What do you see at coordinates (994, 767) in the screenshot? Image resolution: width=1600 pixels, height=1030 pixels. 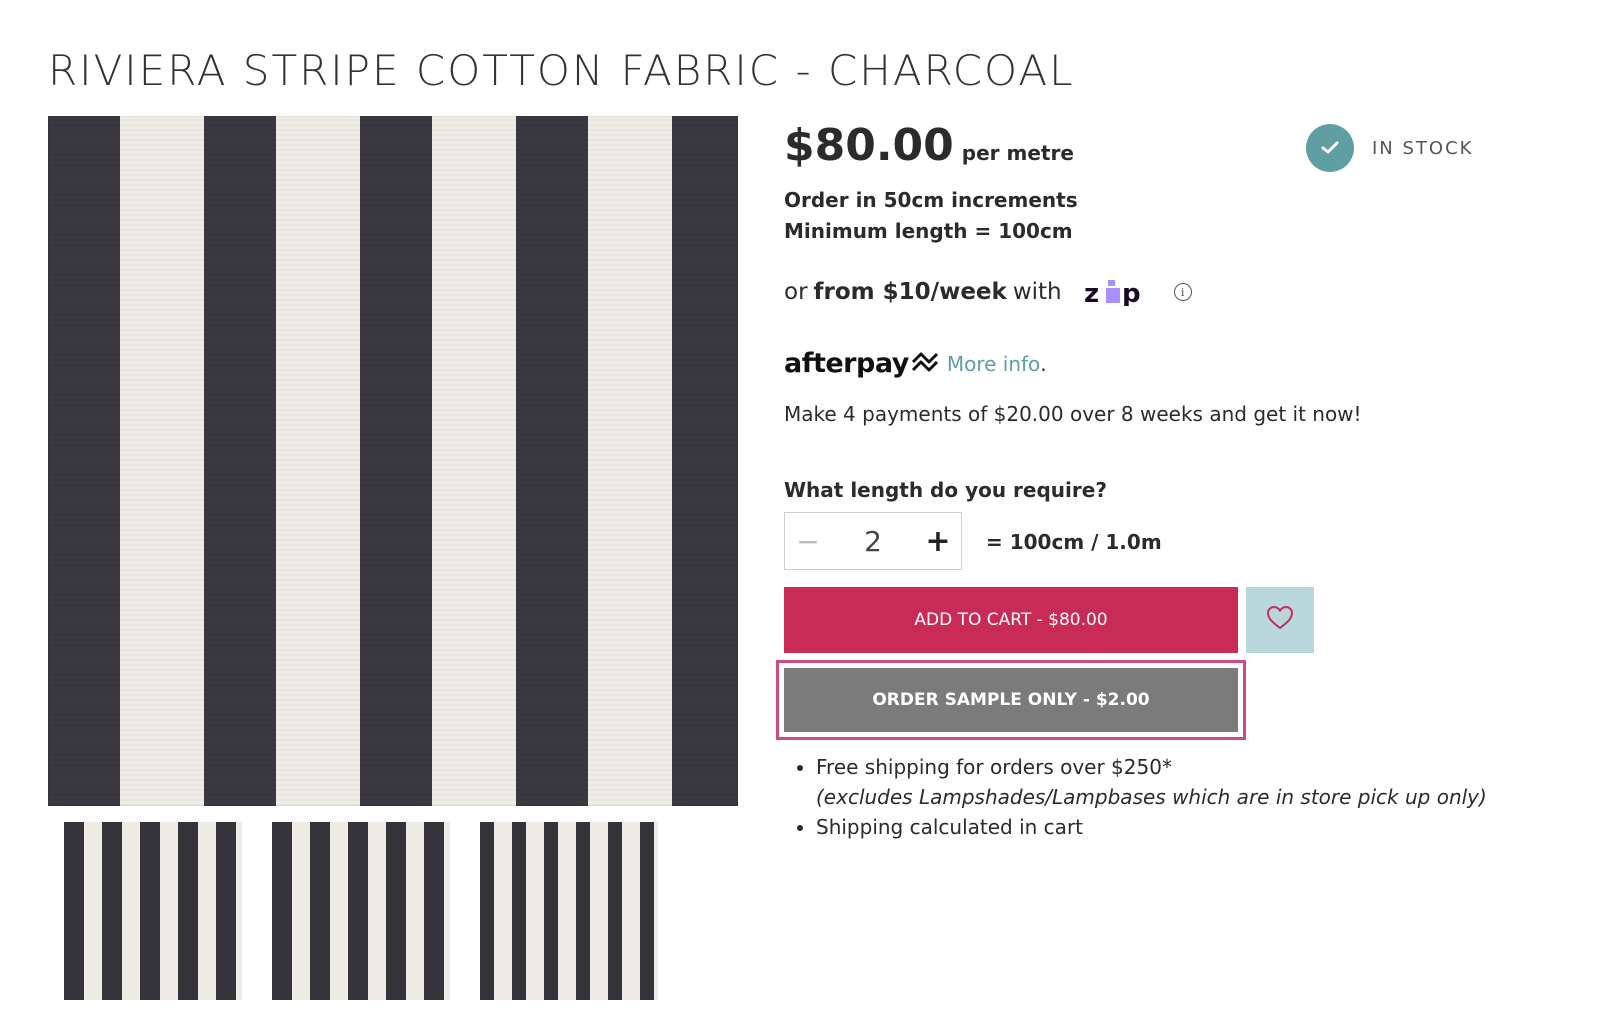 I see `free-shipping-text: Free shipping for orders over $250*` at bounding box center [994, 767].